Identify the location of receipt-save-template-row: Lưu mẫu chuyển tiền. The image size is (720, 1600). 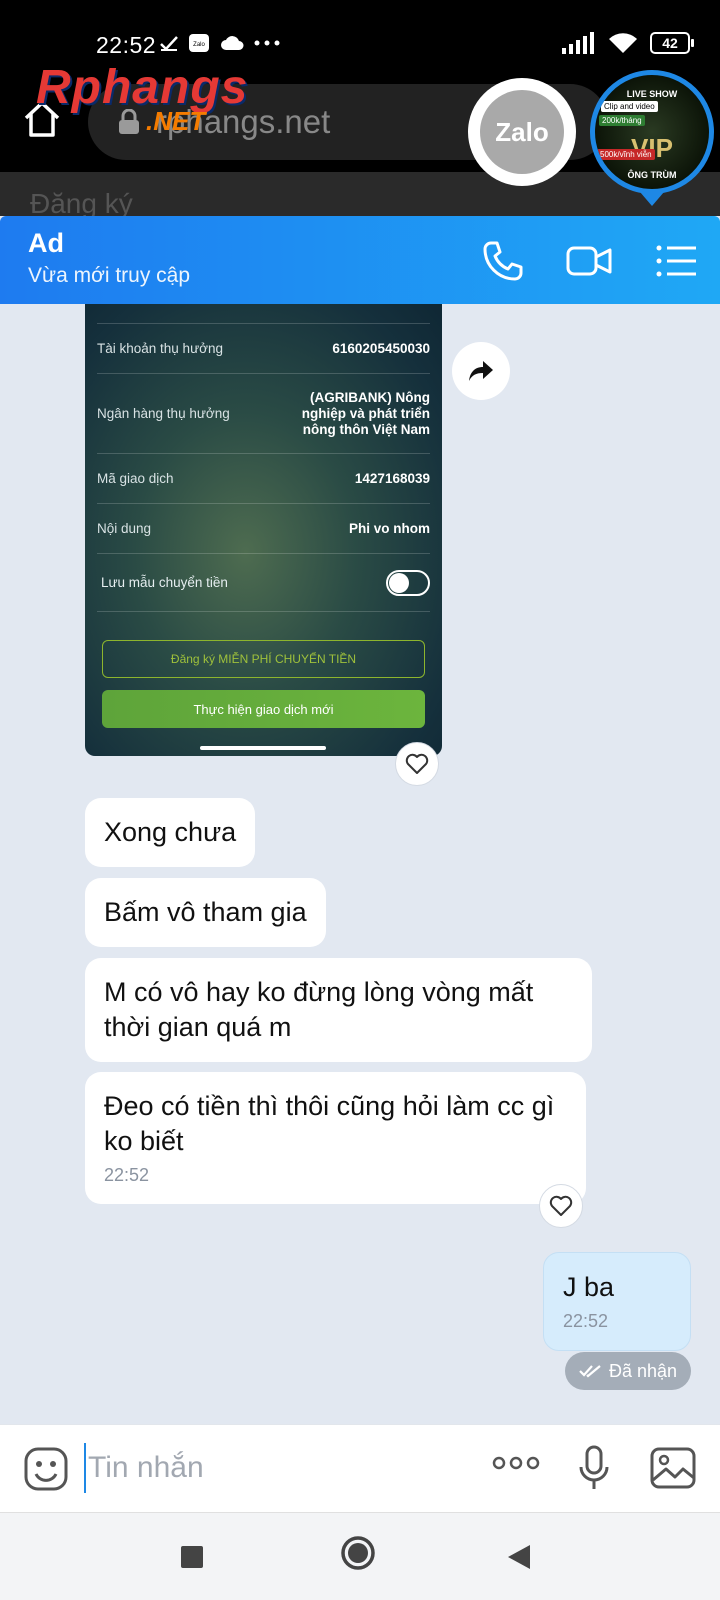
(263, 583).